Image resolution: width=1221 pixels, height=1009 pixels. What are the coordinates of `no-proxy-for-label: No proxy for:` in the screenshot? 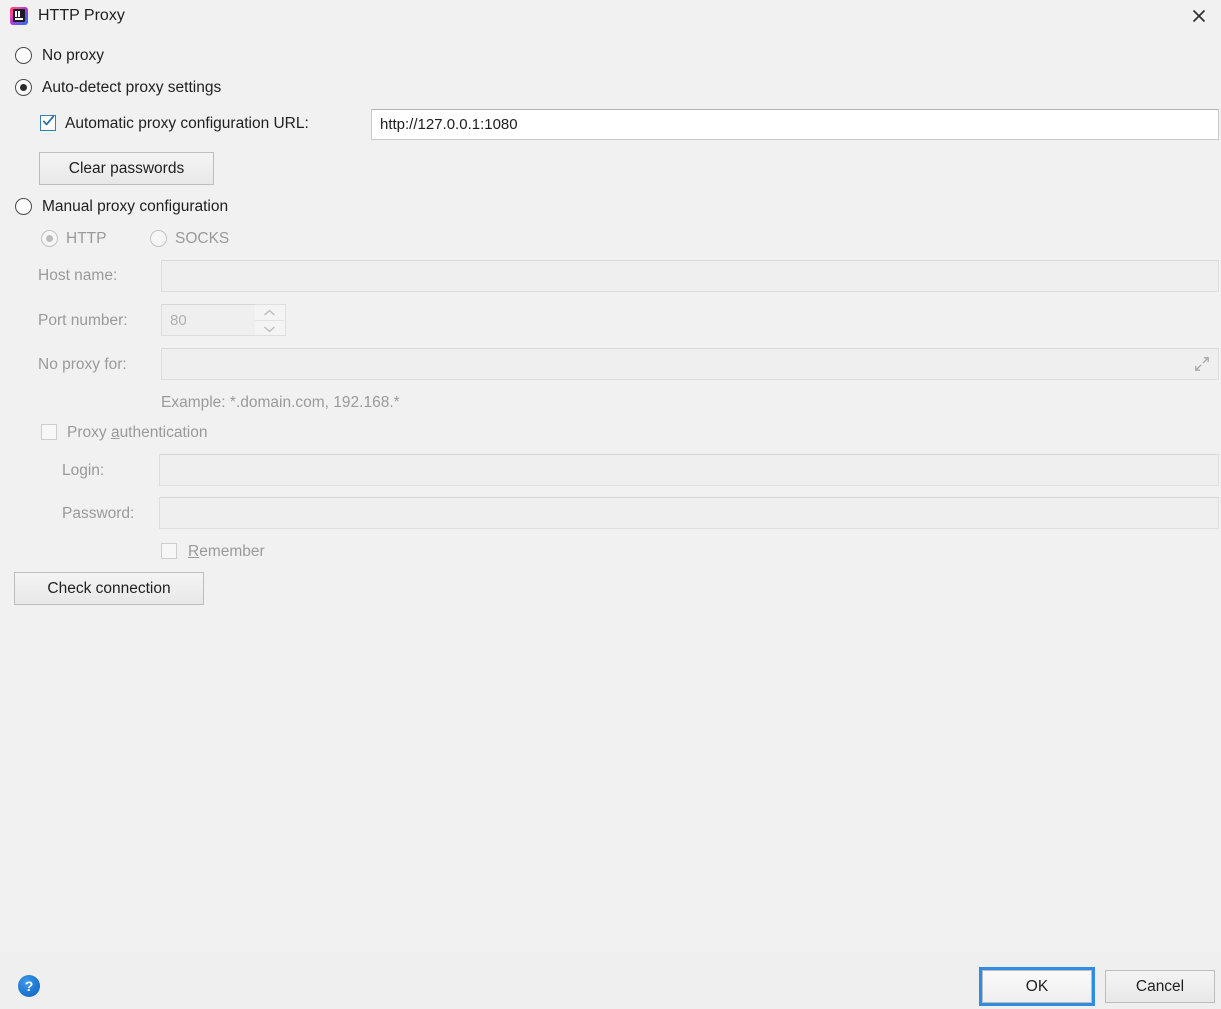 It's located at (82, 364).